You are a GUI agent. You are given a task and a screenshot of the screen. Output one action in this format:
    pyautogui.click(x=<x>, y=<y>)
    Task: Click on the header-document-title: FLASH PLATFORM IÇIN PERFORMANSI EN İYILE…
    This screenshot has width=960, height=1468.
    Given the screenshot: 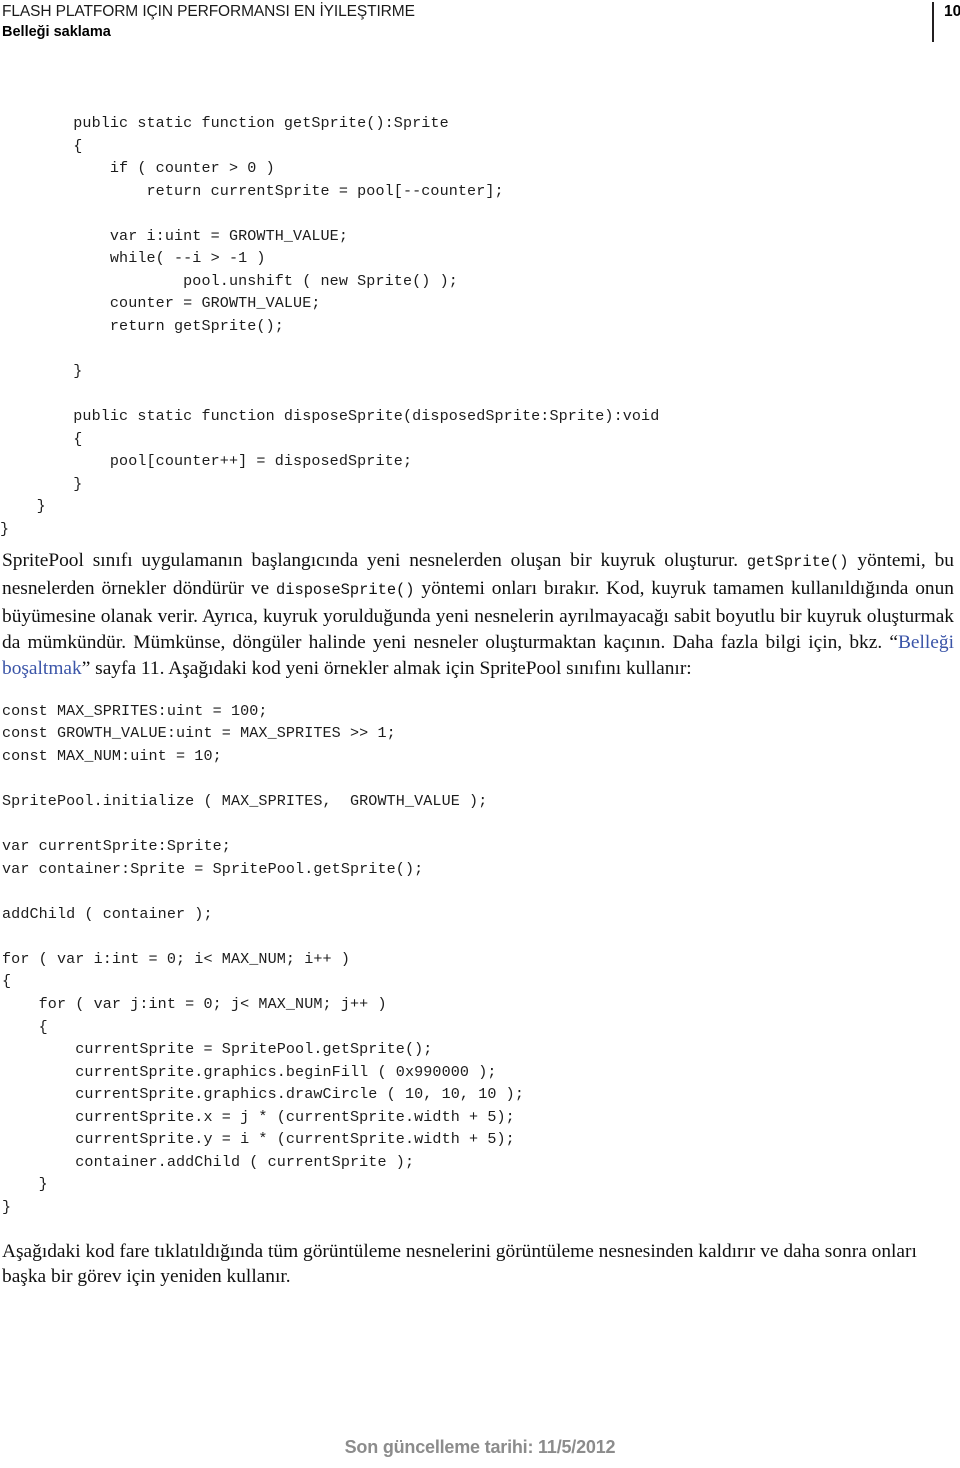 What is the action you would take?
    pyautogui.click(x=208, y=11)
    